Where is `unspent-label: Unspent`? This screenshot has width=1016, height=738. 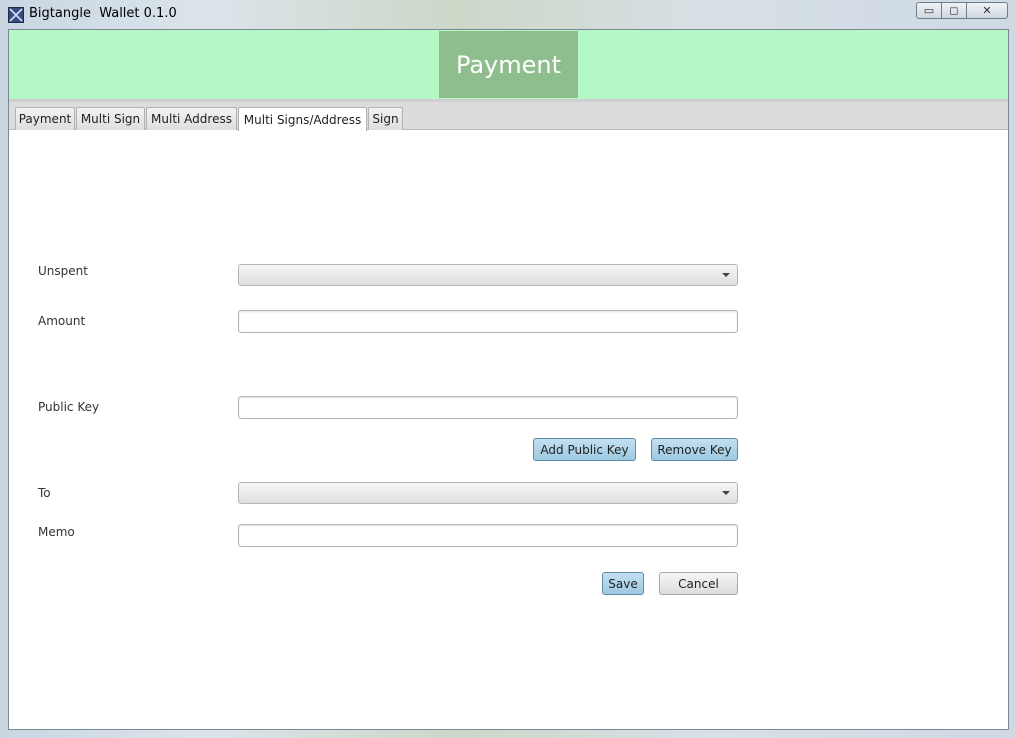
unspent-label: Unspent is located at coordinates (63, 271).